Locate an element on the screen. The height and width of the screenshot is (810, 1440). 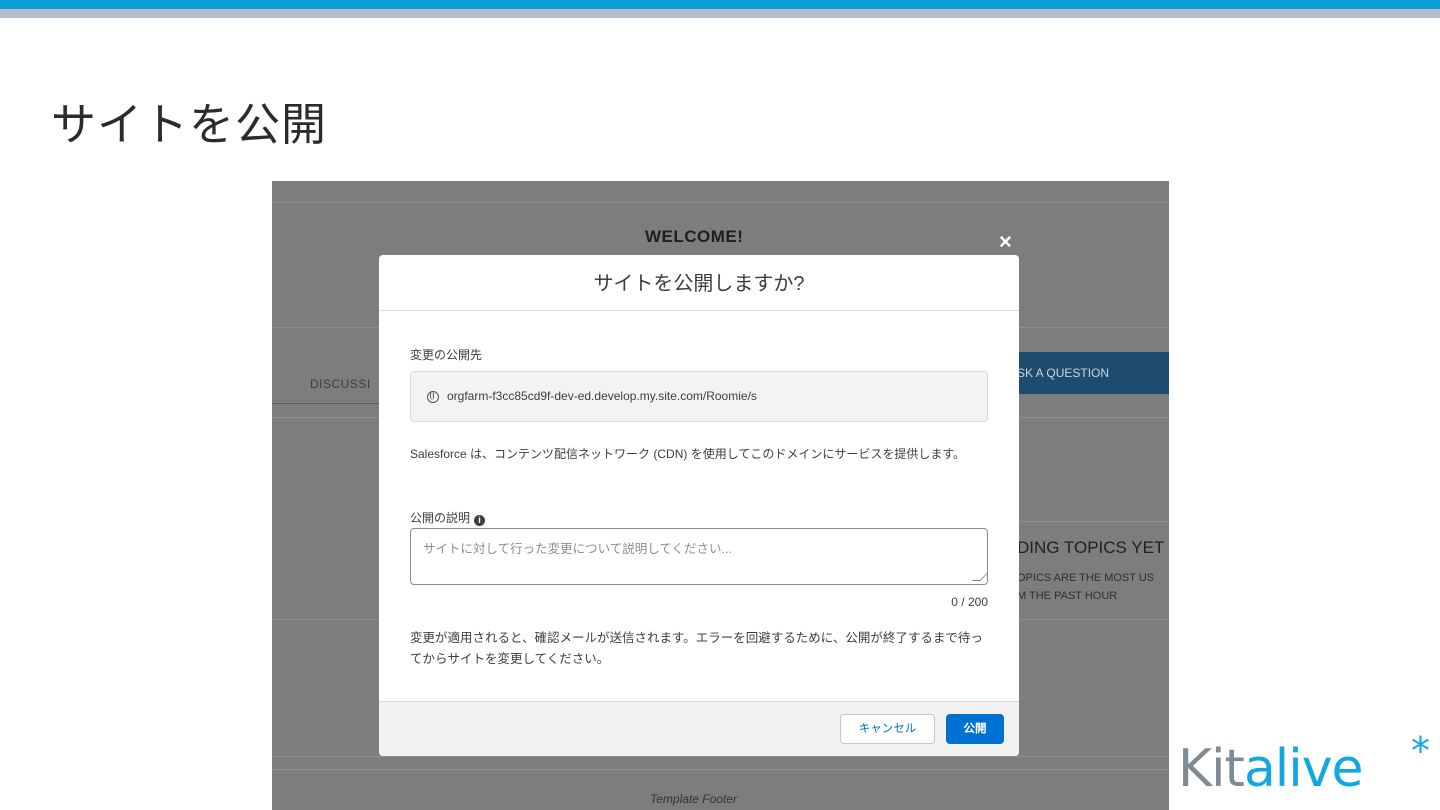
globe-icon is located at coordinates (433, 397).